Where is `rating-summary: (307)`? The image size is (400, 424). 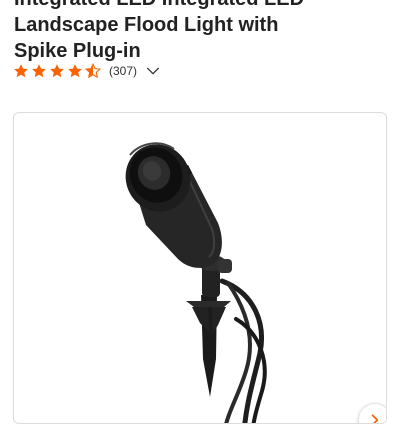
rating-summary: (307) is located at coordinates (87, 71).